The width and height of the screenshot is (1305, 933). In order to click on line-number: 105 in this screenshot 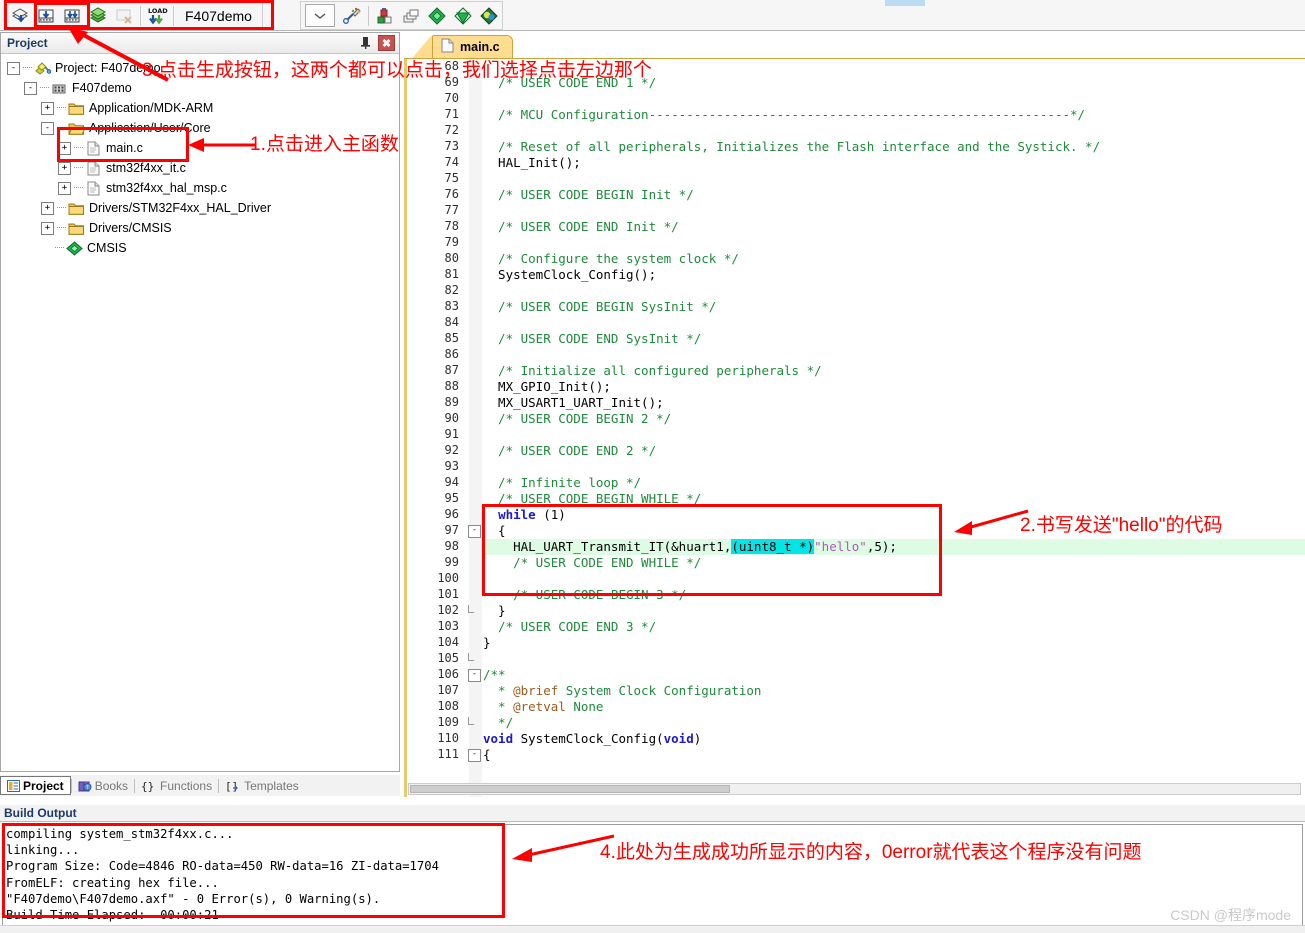, I will do `click(448, 658)`.